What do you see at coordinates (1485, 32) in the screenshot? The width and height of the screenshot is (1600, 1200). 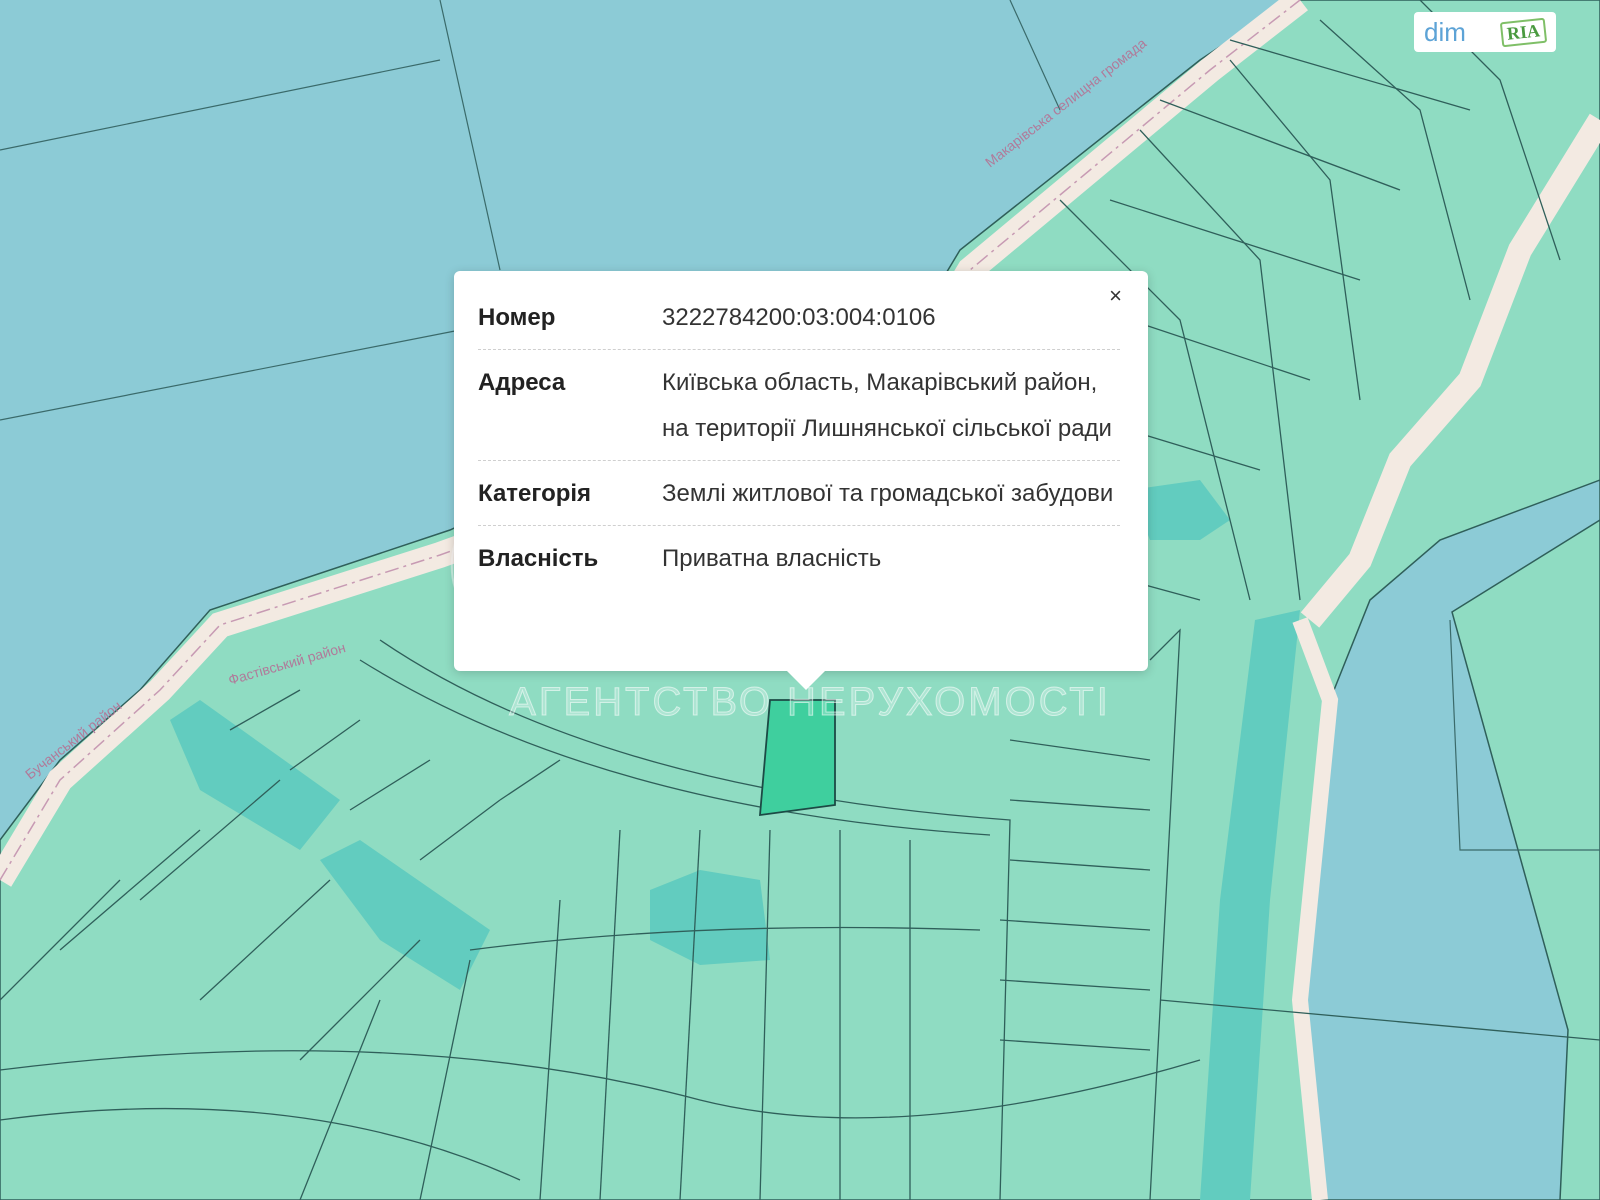 I see `dimria-logo: dim RIA` at bounding box center [1485, 32].